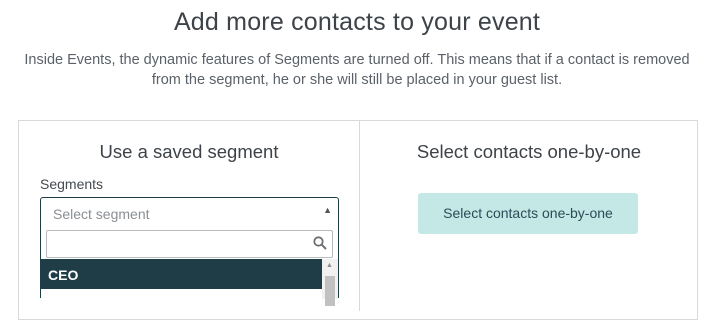  Describe the element at coordinates (329, 265) in the screenshot. I see `scroll-up-arrow-icon: ▲` at that location.